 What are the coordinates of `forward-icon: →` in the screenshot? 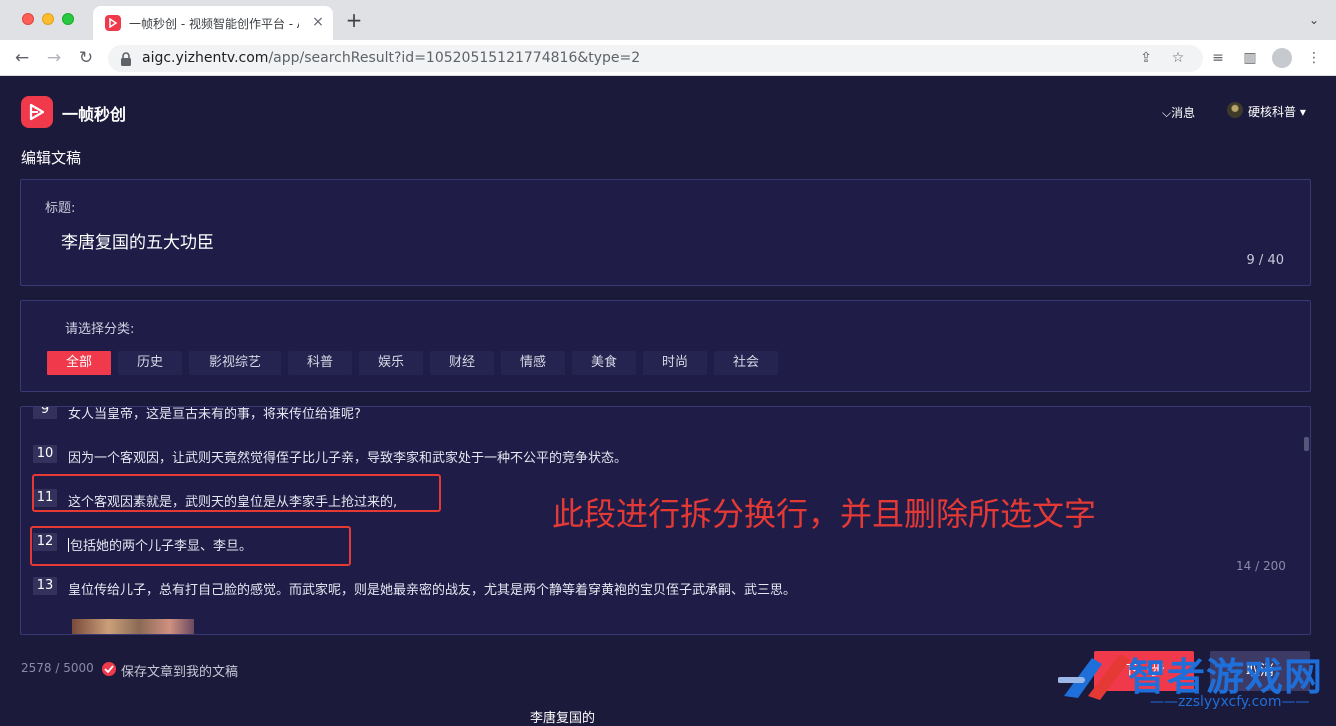 It's located at (54, 58).